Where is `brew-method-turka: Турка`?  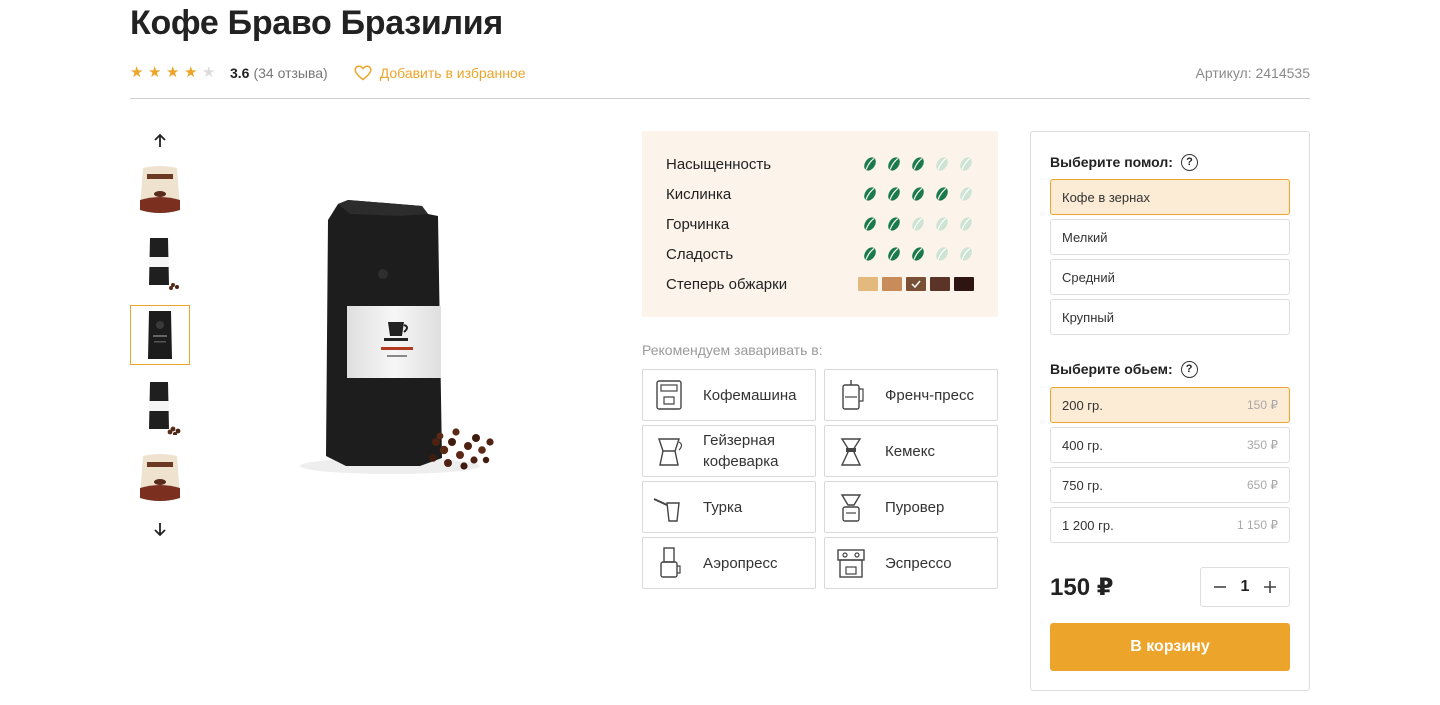 brew-method-turka: Турка is located at coordinates (729, 507).